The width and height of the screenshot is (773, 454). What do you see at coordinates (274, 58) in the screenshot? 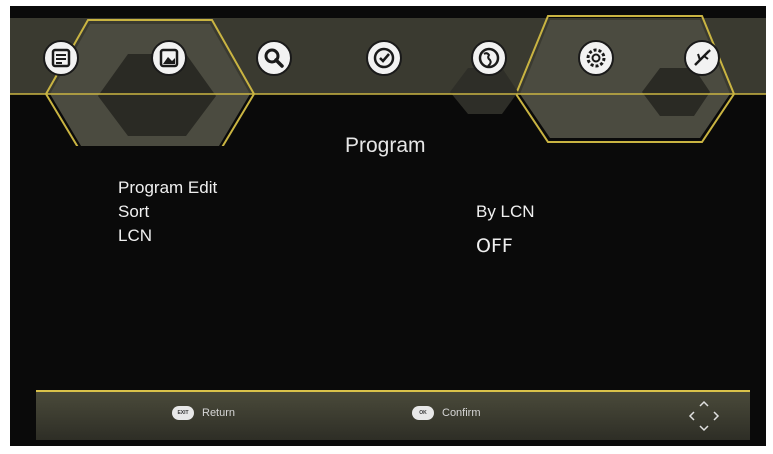
I see `search-icon` at bounding box center [274, 58].